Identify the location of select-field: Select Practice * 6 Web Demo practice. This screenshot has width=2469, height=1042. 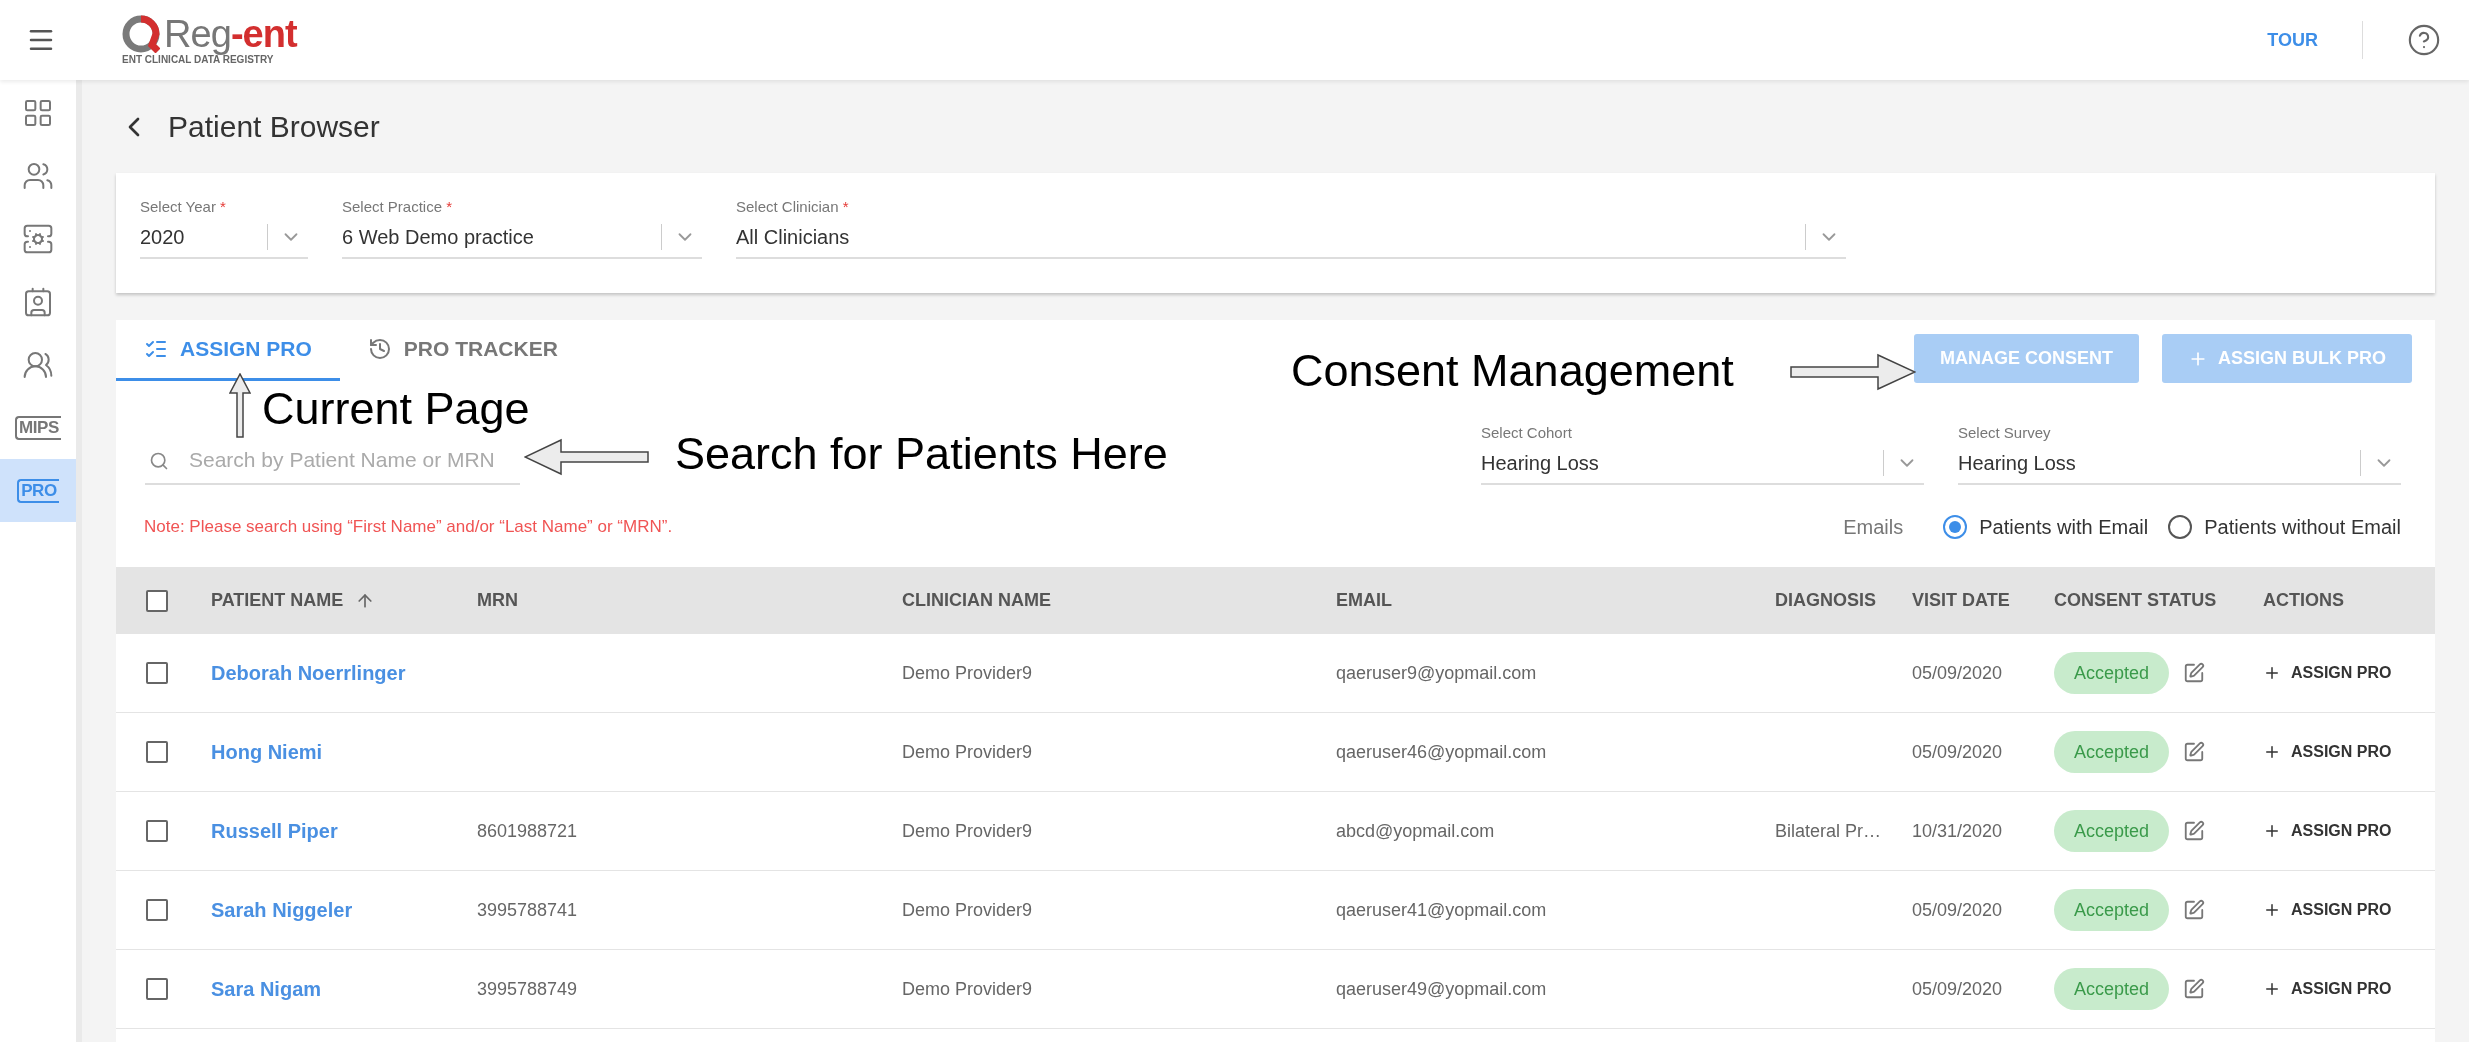
(522, 228).